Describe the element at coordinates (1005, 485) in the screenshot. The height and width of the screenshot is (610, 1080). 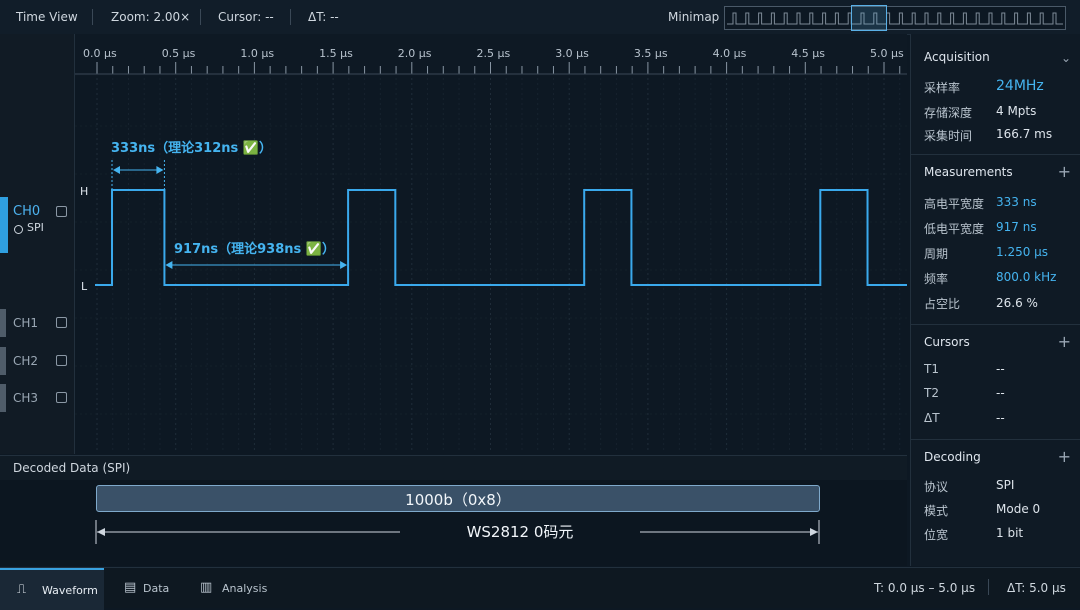
I see `protocol-value: SPI` at that location.